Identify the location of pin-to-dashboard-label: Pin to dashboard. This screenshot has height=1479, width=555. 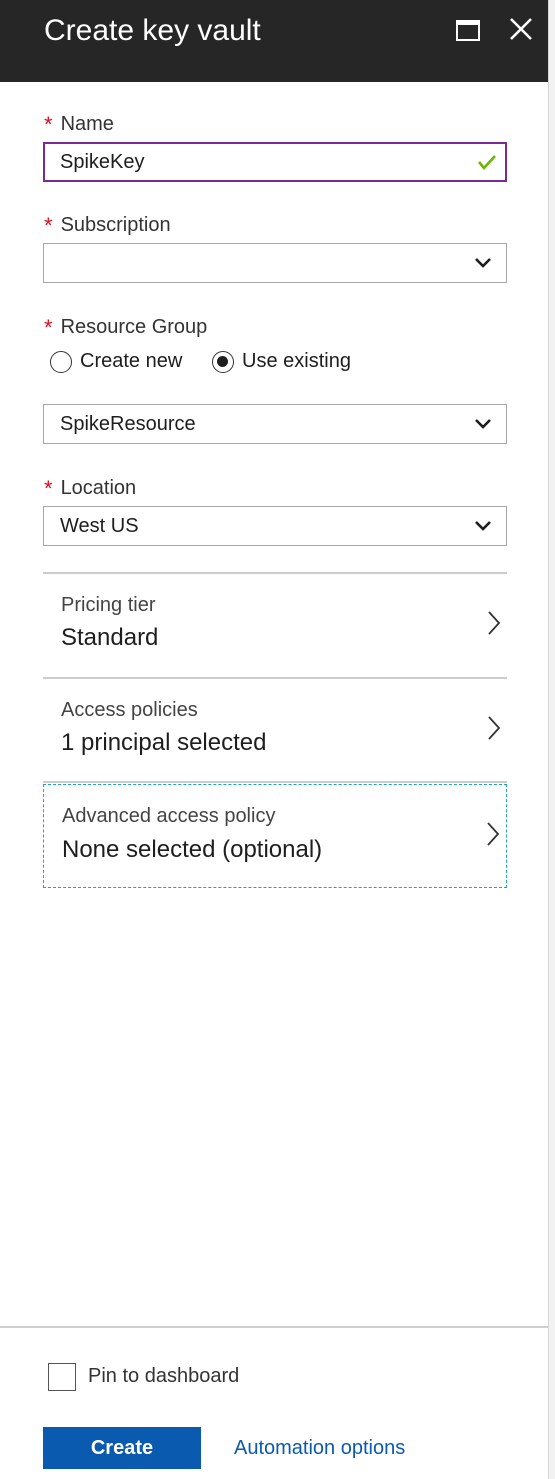
(164, 1376).